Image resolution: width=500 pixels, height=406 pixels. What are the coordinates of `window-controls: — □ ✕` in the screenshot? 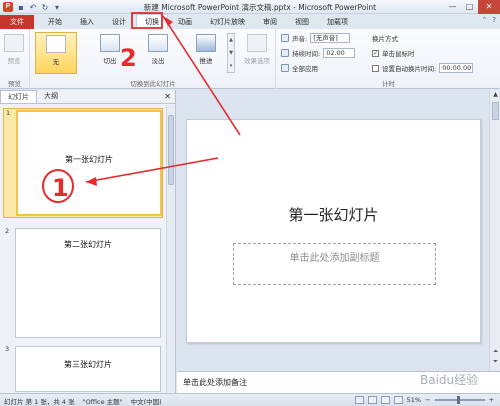 It's located at (472, 7).